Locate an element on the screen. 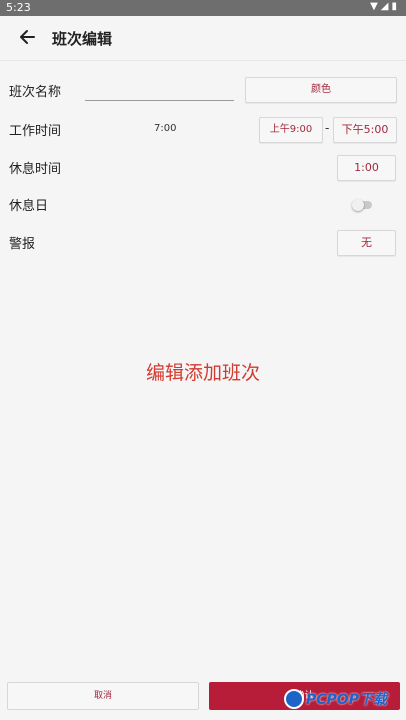 This screenshot has height=720, width=406. rest-day-label: 休息日 is located at coordinates (29, 206).